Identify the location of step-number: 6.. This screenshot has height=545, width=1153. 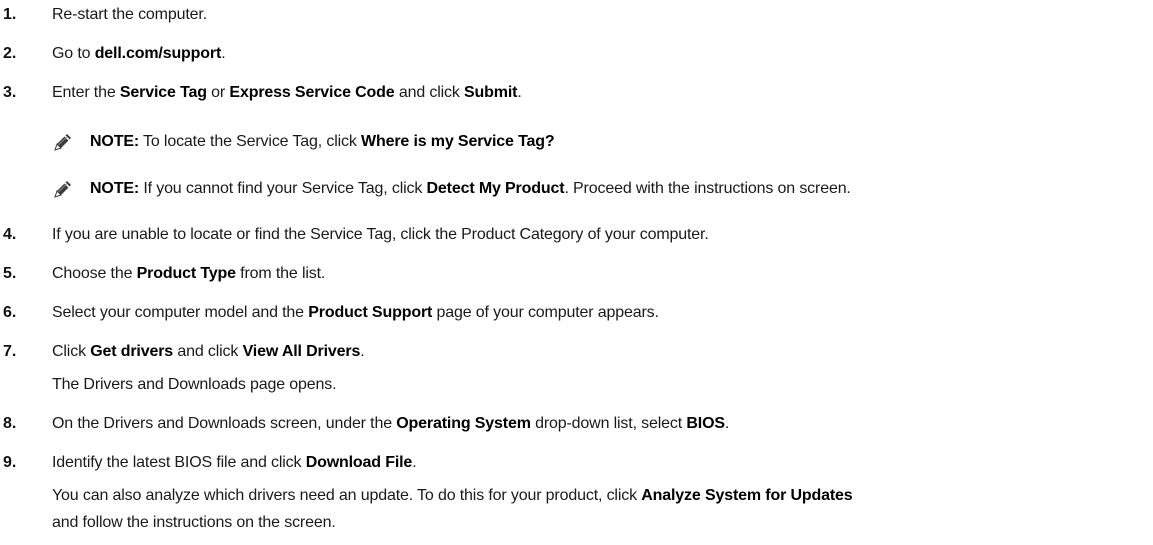
(10, 312).